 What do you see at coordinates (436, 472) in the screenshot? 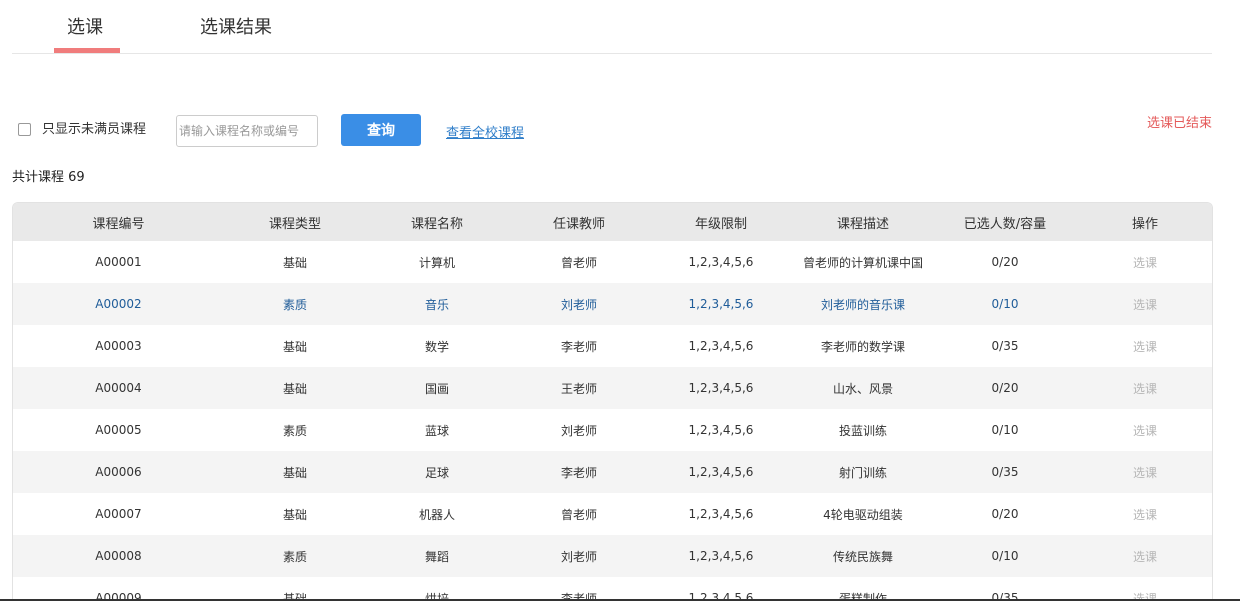
I see `cell-course-name: 足球` at bounding box center [436, 472].